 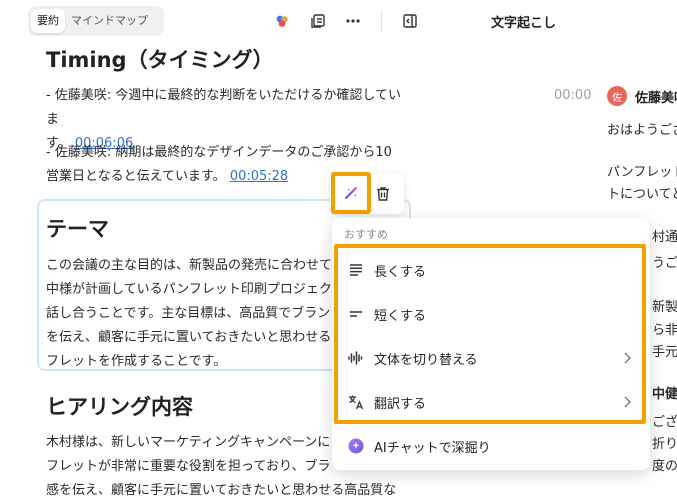 What do you see at coordinates (664, 394) in the screenshot?
I see `transcript-fragment: 中健太` at bounding box center [664, 394].